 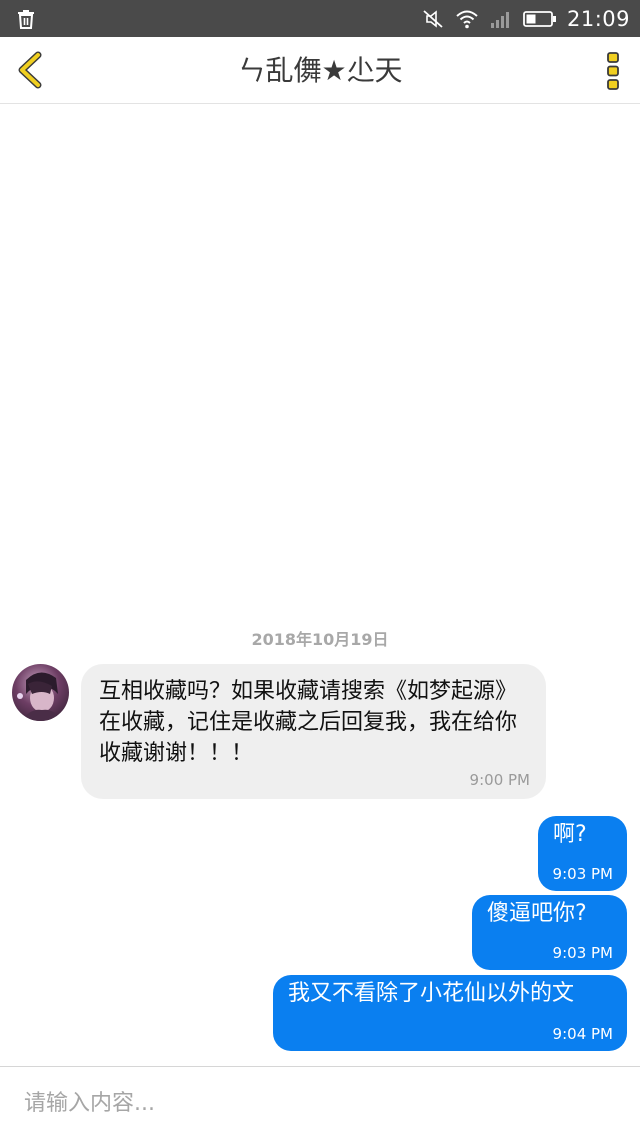 What do you see at coordinates (320, 18) in the screenshot?
I see `status-bar: 21:09` at bounding box center [320, 18].